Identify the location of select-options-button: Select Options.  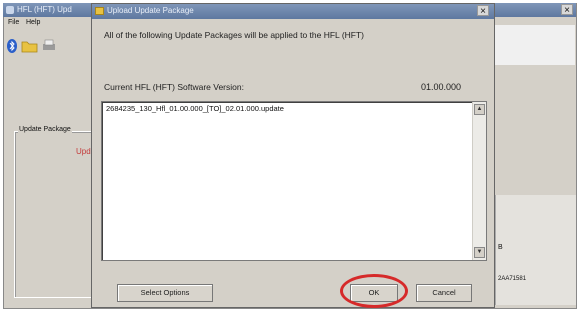
(165, 293).